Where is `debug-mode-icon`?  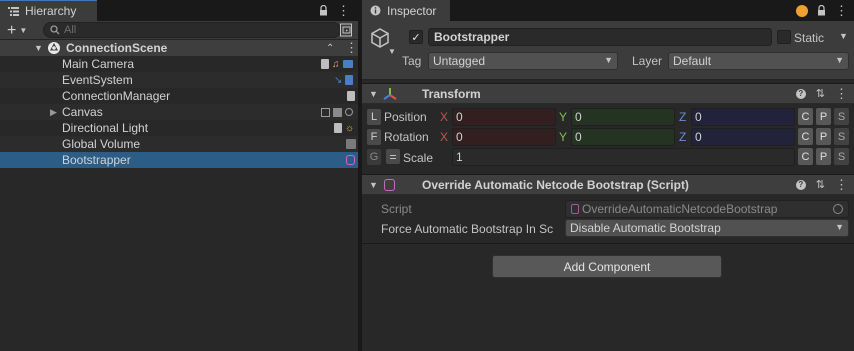 debug-mode-icon is located at coordinates (802, 10).